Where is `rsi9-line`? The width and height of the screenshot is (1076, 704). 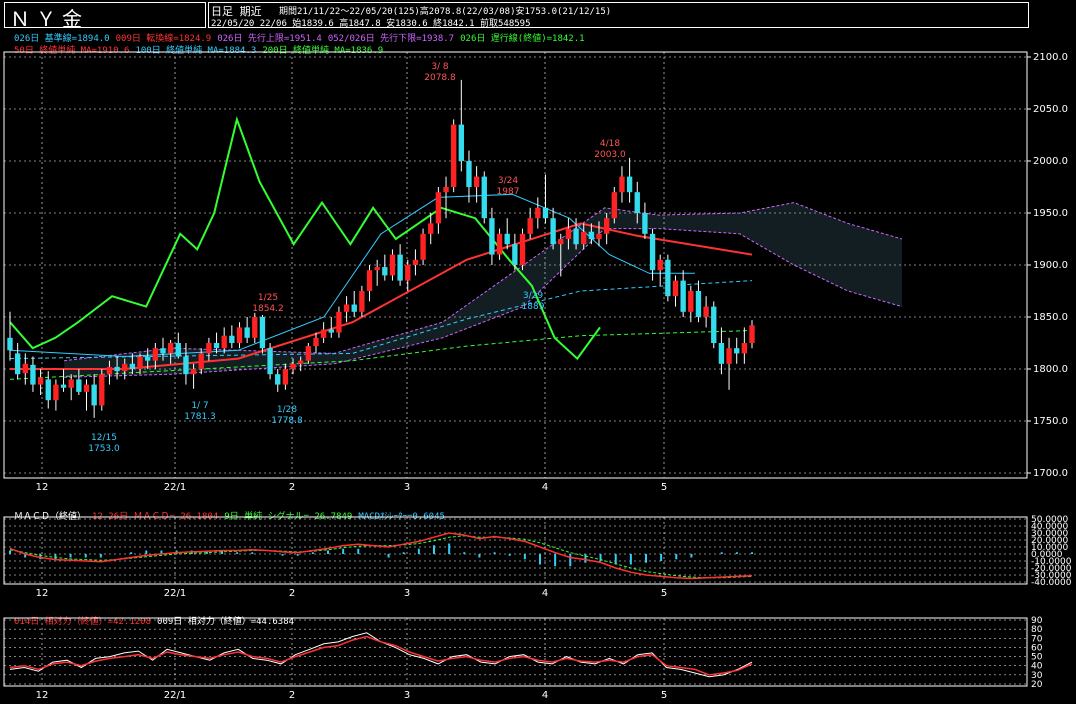 rsi9-line is located at coordinates (381, 655).